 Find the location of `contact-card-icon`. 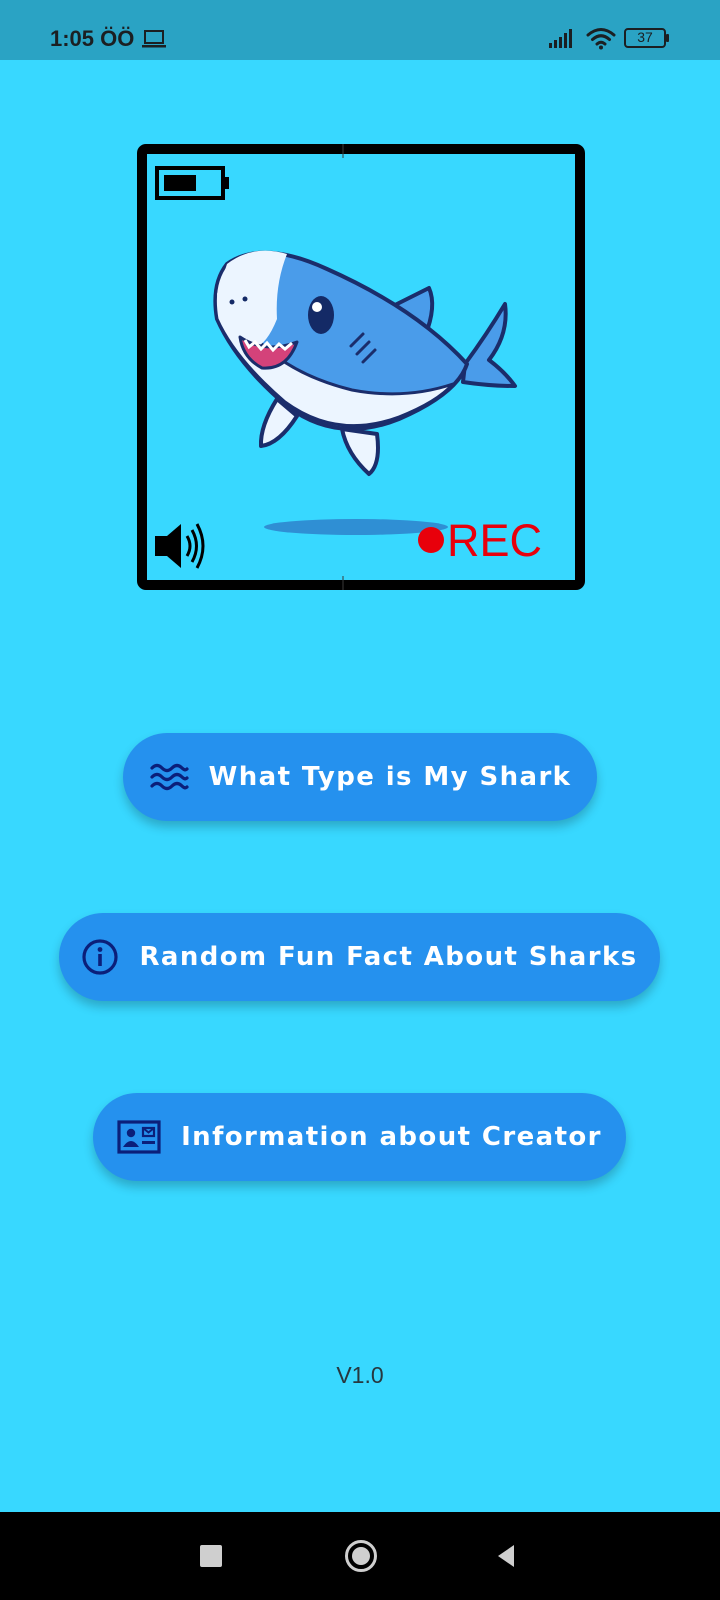

contact-card-icon is located at coordinates (139, 1137).